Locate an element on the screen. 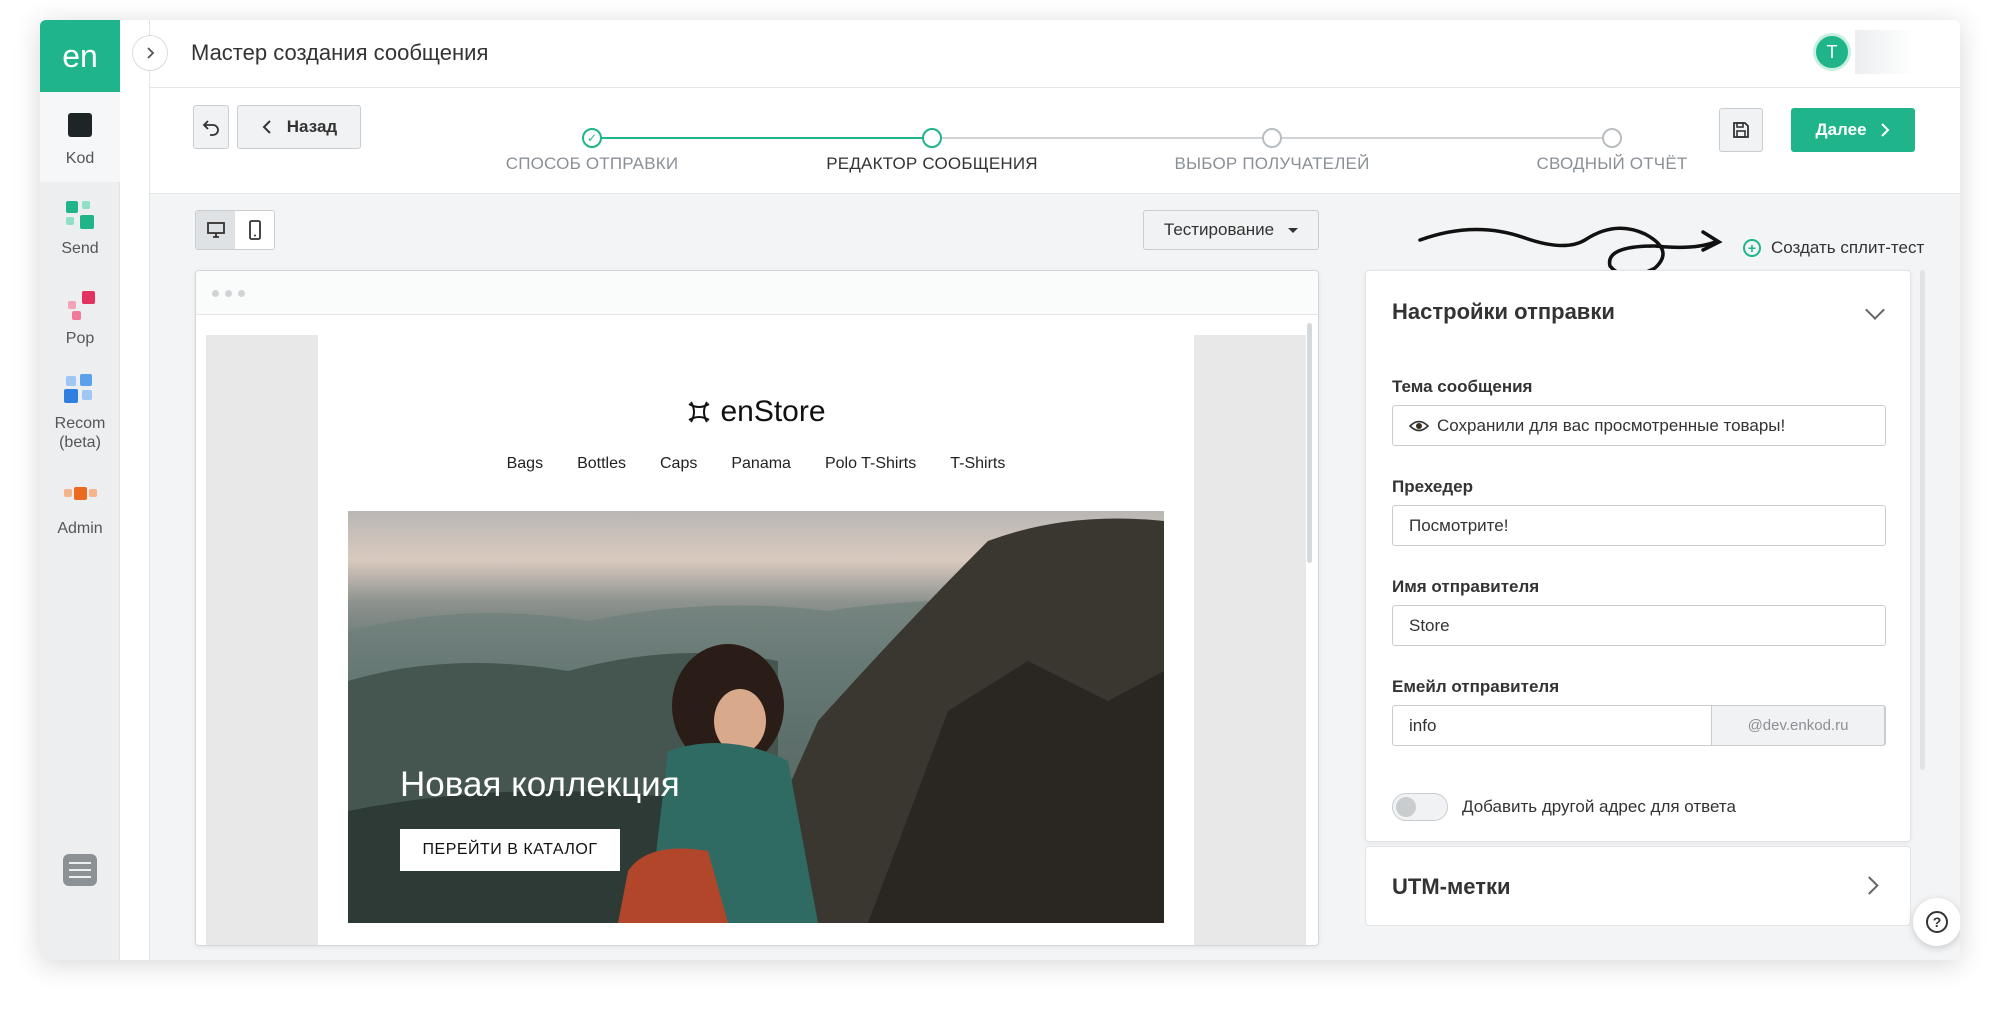 The image size is (2000, 1019). preview-toolbar is located at coordinates (757, 293).